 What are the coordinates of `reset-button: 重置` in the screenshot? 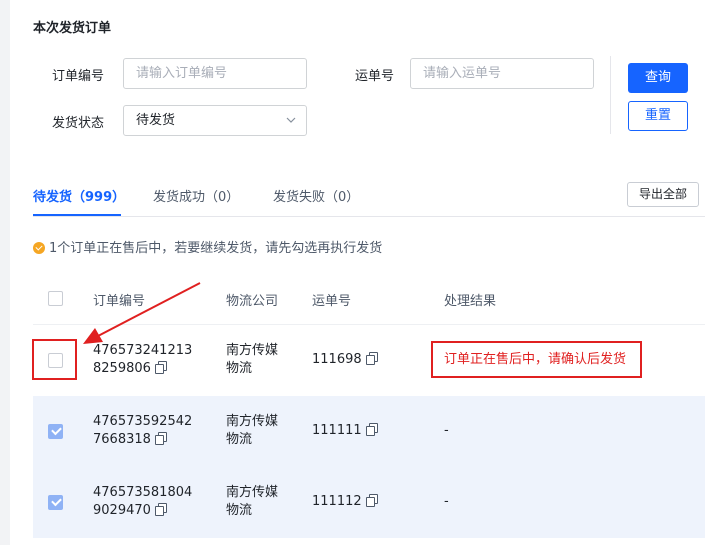 It's located at (658, 116).